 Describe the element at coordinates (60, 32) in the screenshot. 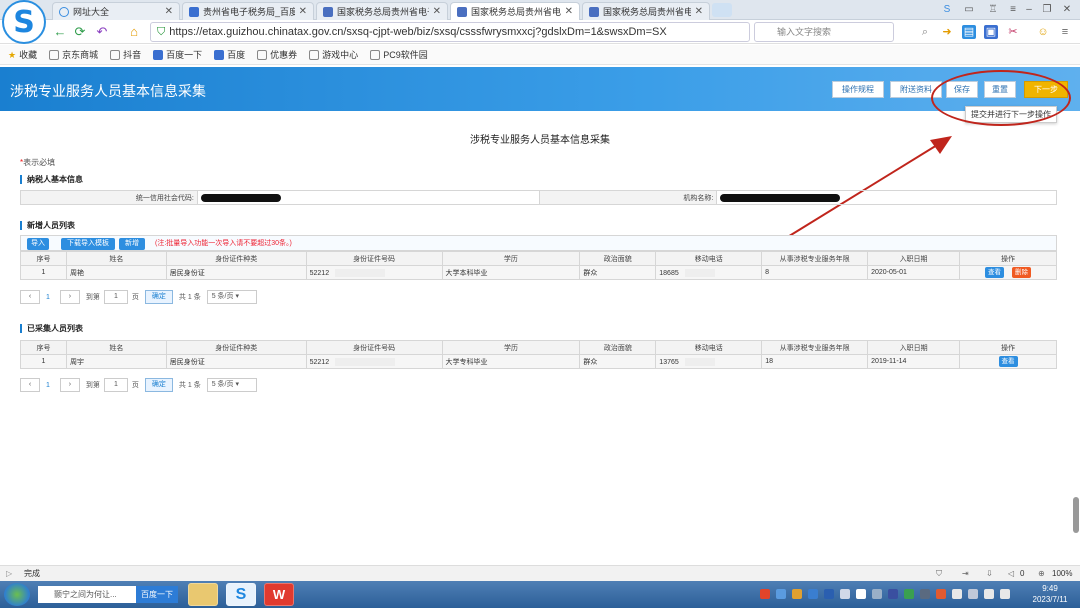

I see `back-icon: ←` at that location.